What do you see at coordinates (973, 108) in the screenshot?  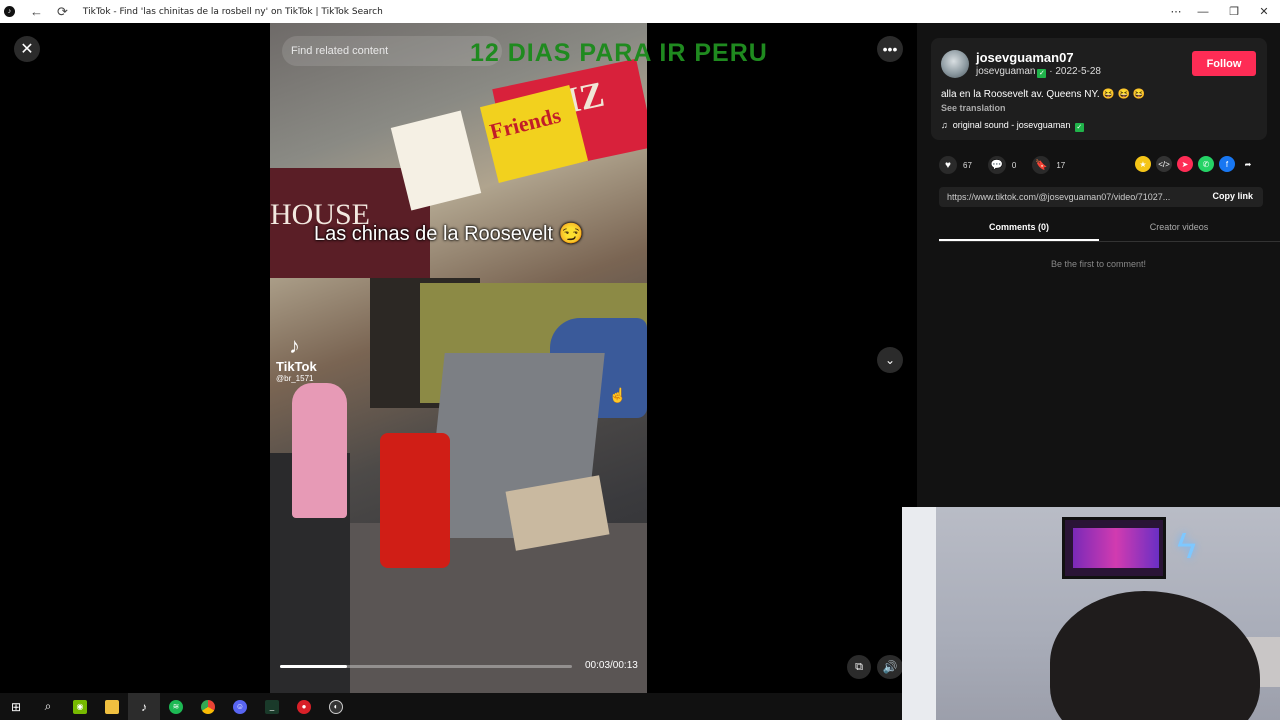 I see `see-translation-link: See translation` at bounding box center [973, 108].